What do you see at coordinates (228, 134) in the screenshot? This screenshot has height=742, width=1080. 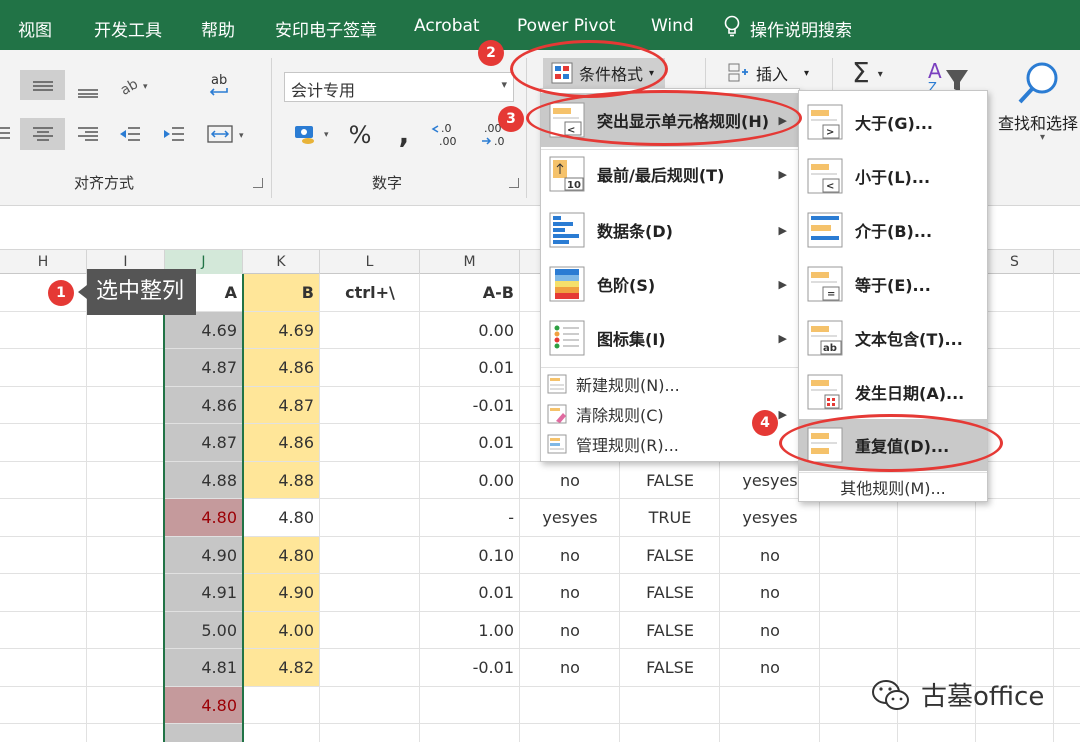 I see `merge-center-icon: ▾` at bounding box center [228, 134].